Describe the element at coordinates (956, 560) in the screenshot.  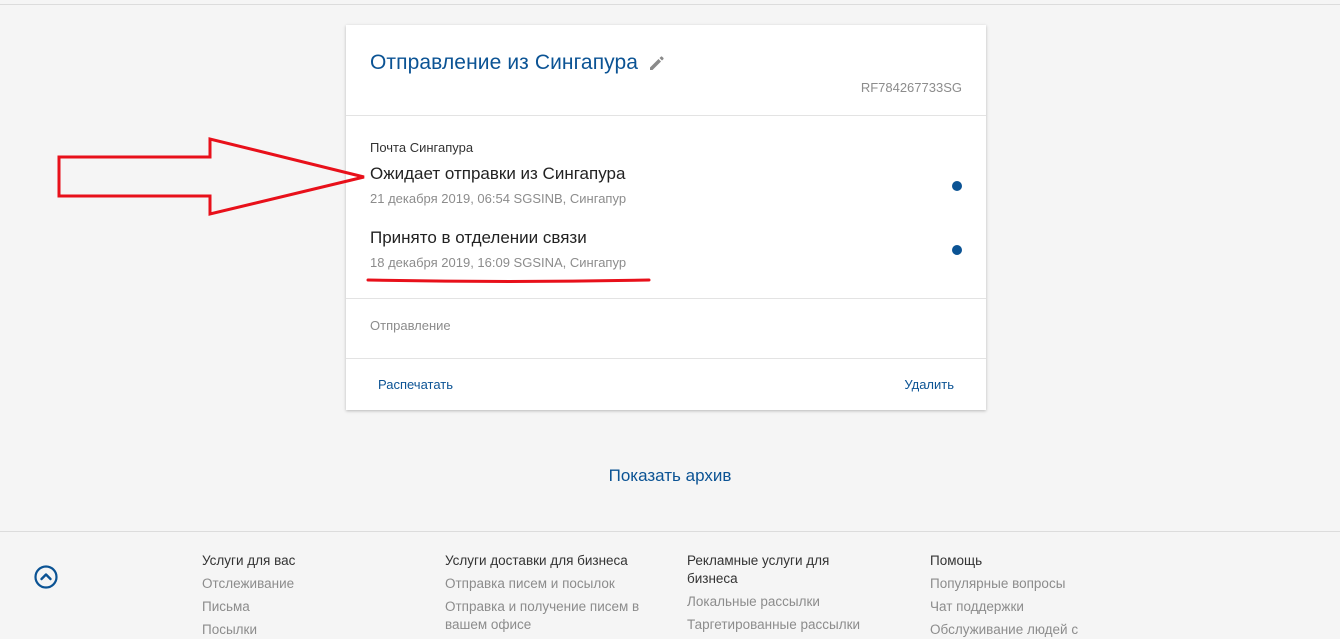
I see `footer-heading: Помощь` at that location.